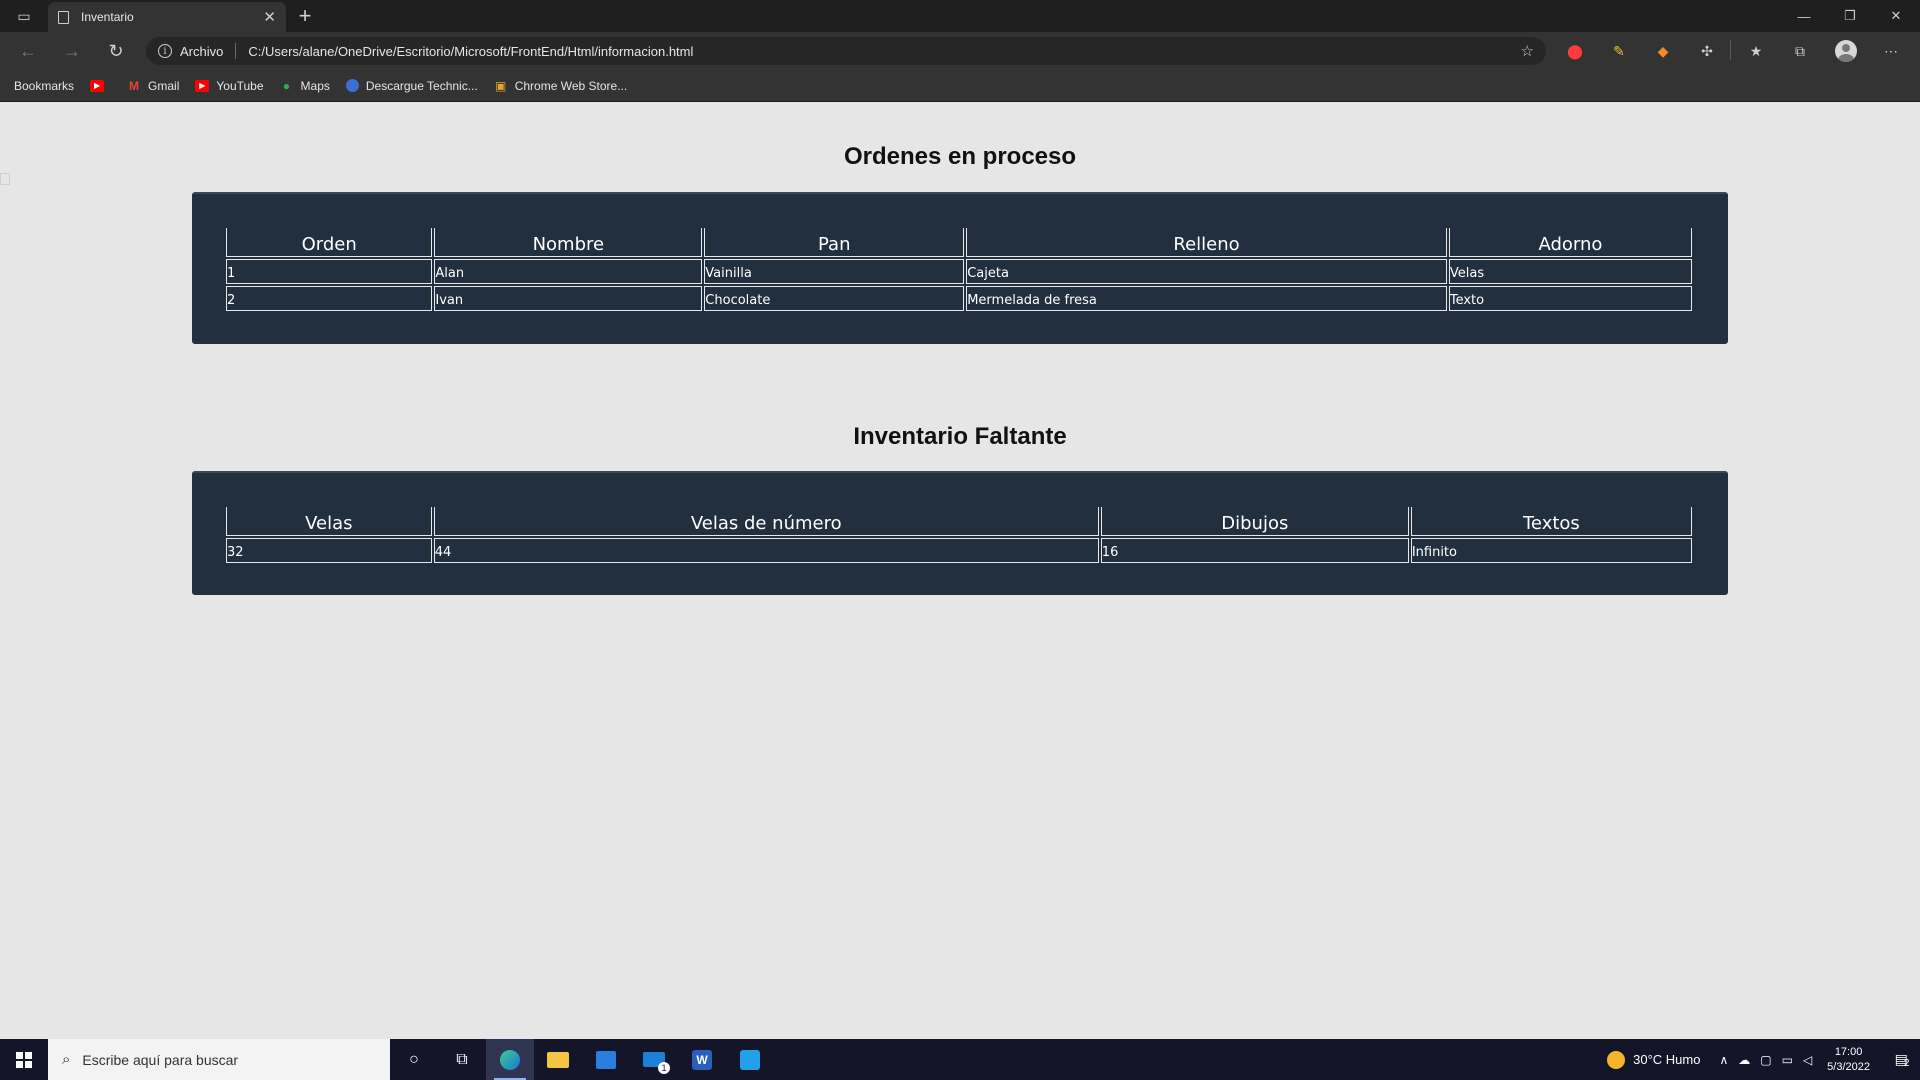 This screenshot has width=1920, height=1080. Describe the element at coordinates (28, 51) in the screenshot. I see `back-button: ←` at that location.